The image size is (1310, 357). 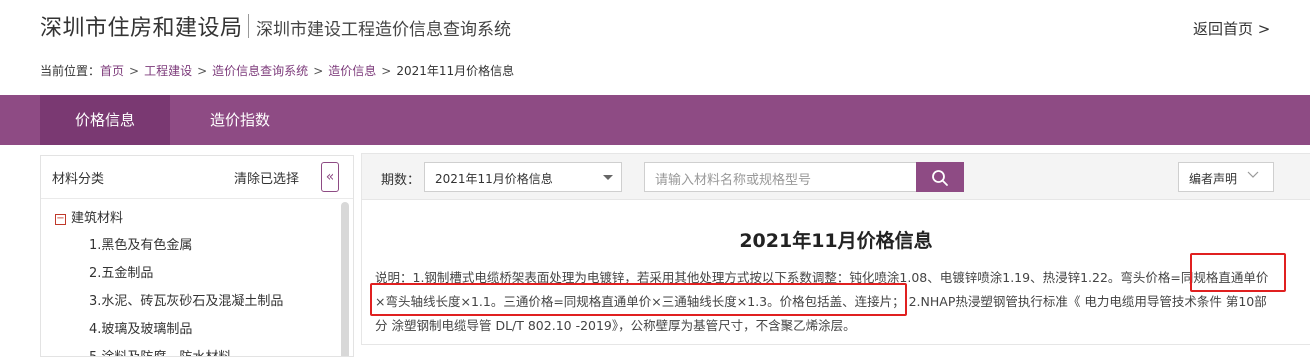 I want to click on breadcrumb: 当前位置：首页 > 工程建设 > 造价信息查询系统 > 造价信息 >2021年11月价格信息, so click(x=277, y=70).